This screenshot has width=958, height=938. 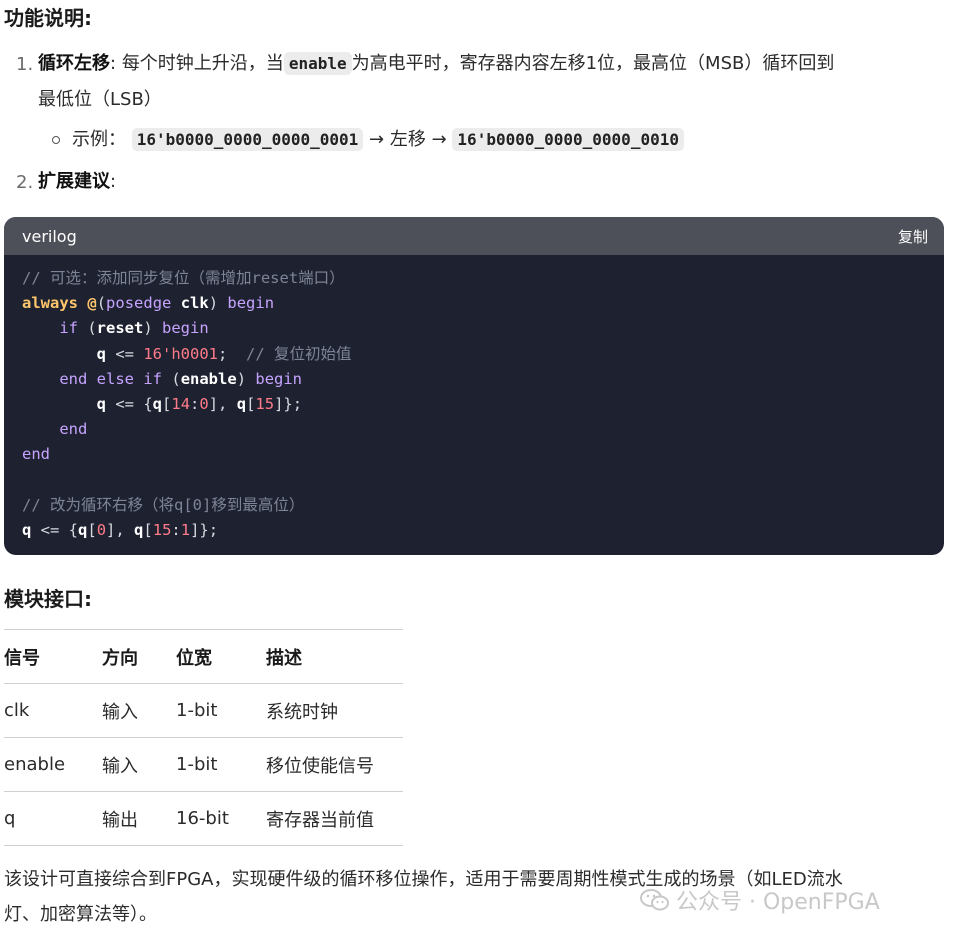 I want to click on list-item-2: 扩展建议:, so click(x=77, y=182).